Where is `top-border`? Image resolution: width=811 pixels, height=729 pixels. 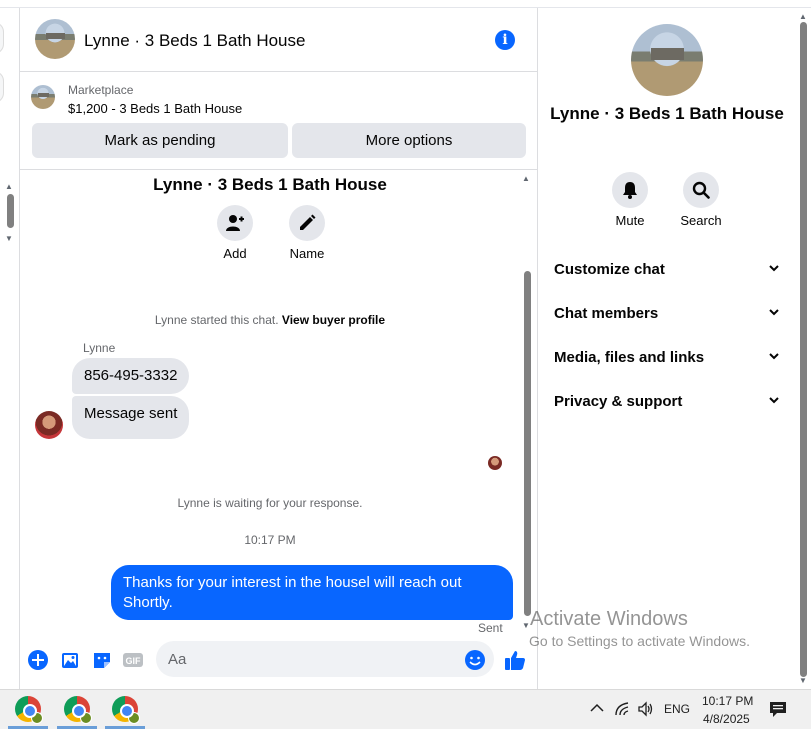 top-border is located at coordinates (405, 4).